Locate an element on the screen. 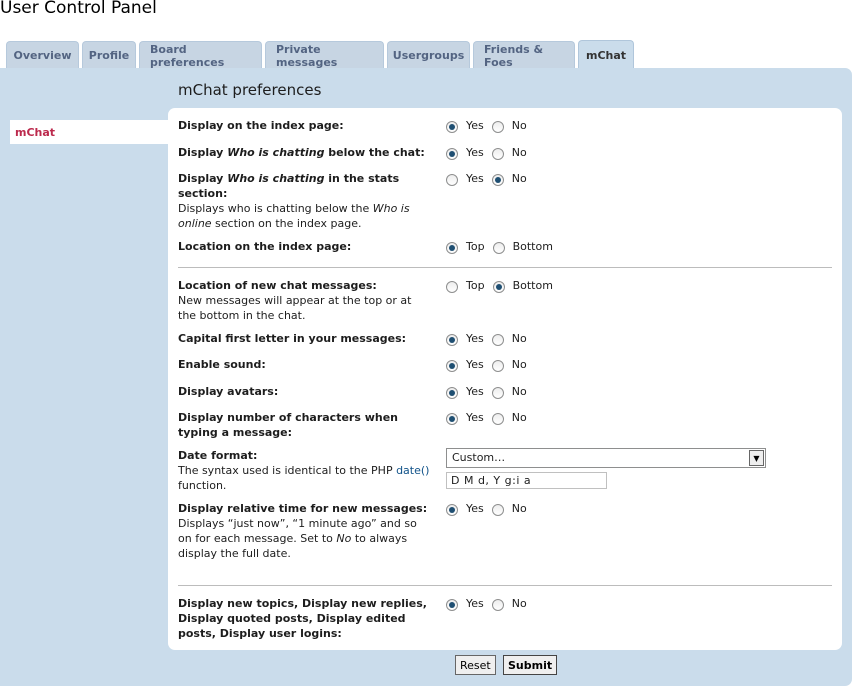 This screenshot has height=686, width=852. pref-label: Display avatars: is located at coordinates (228, 391).